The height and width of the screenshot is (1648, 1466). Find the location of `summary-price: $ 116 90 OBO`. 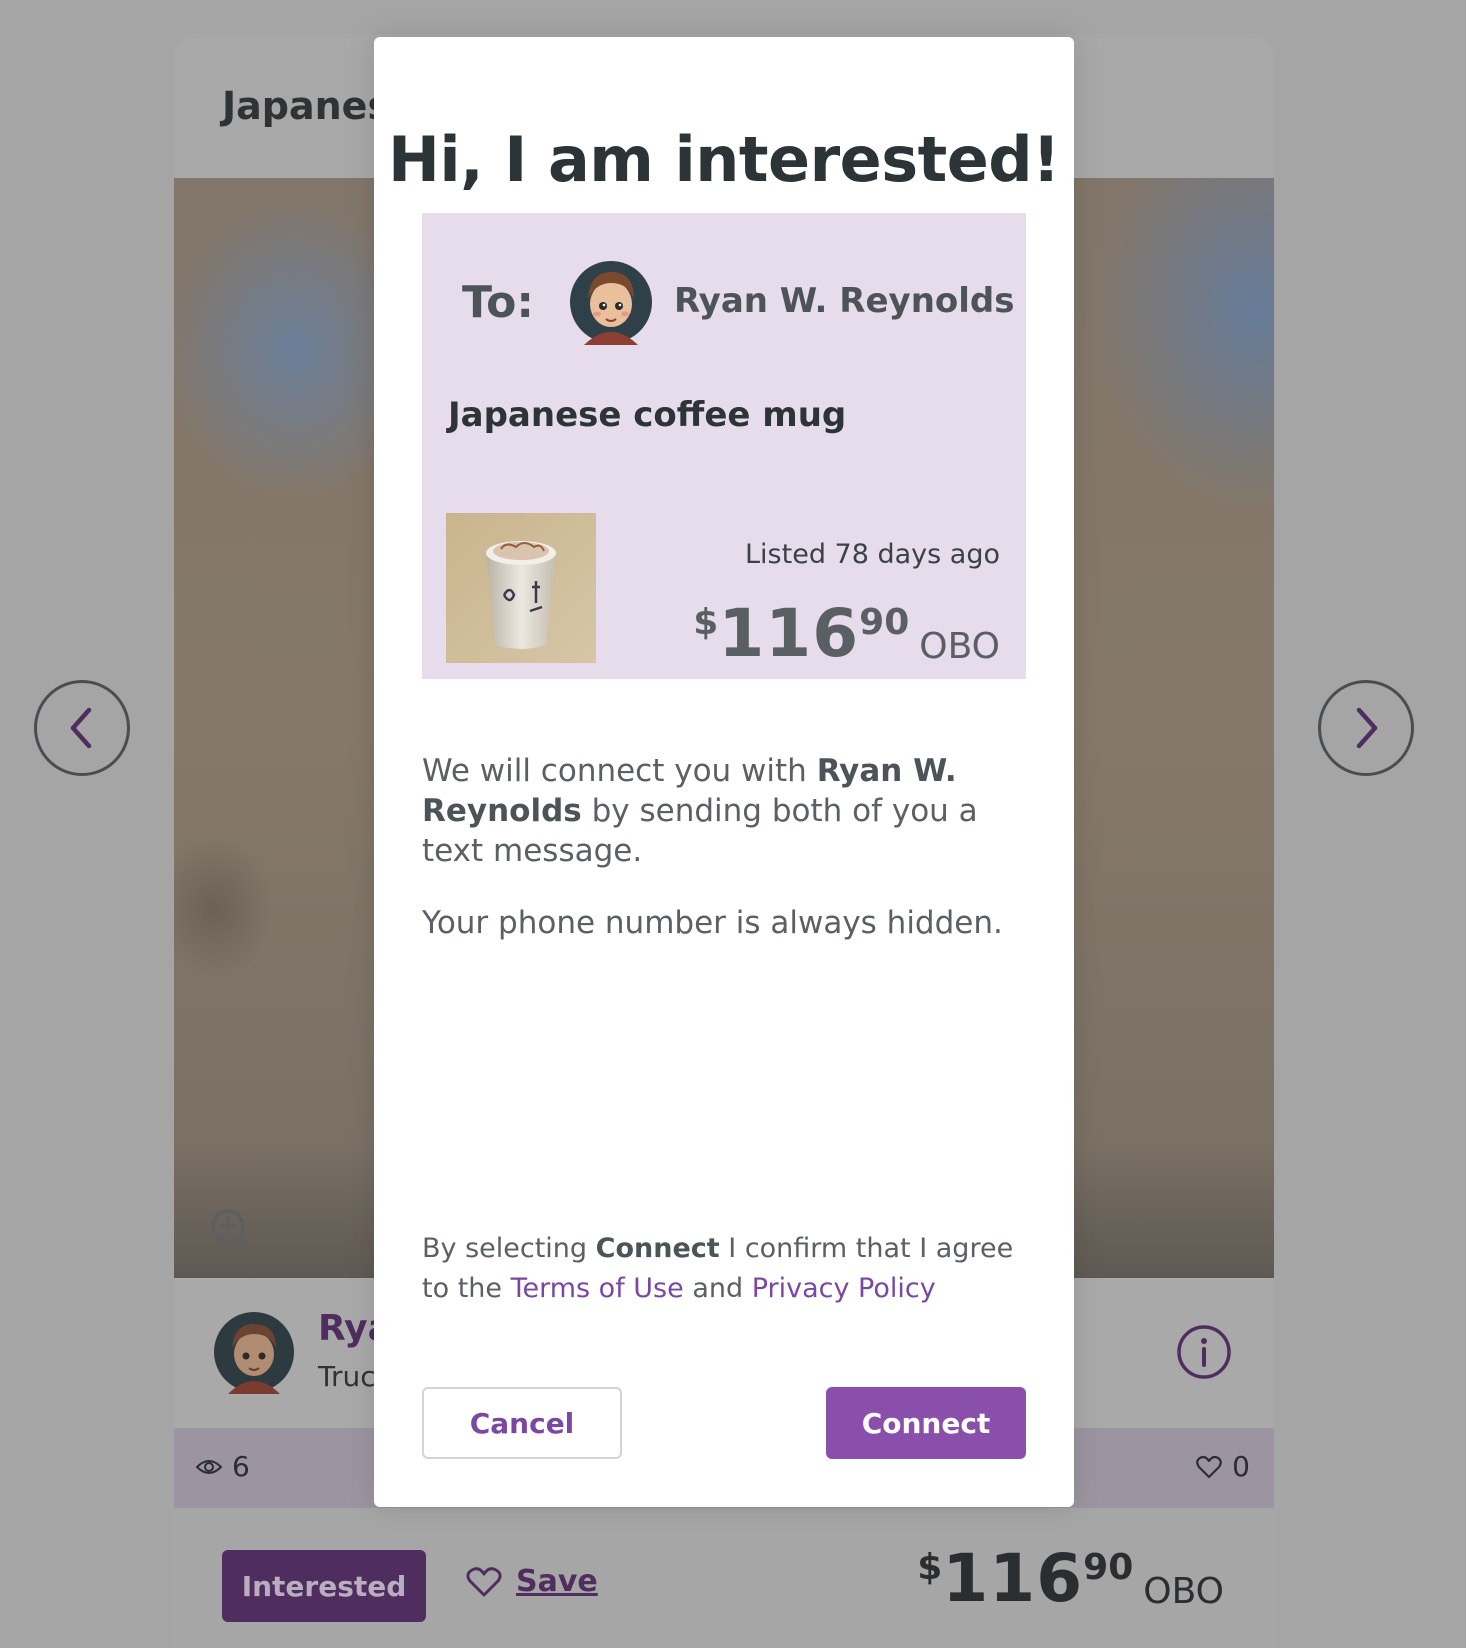

summary-price: $ 116 90 OBO is located at coordinates (846, 634).